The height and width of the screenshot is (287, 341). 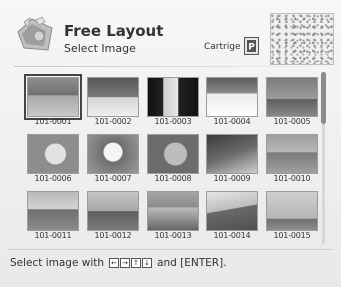 What do you see at coordinates (173, 235) in the screenshot?
I see `thumbnail-label: 101-0013` at bounding box center [173, 235].